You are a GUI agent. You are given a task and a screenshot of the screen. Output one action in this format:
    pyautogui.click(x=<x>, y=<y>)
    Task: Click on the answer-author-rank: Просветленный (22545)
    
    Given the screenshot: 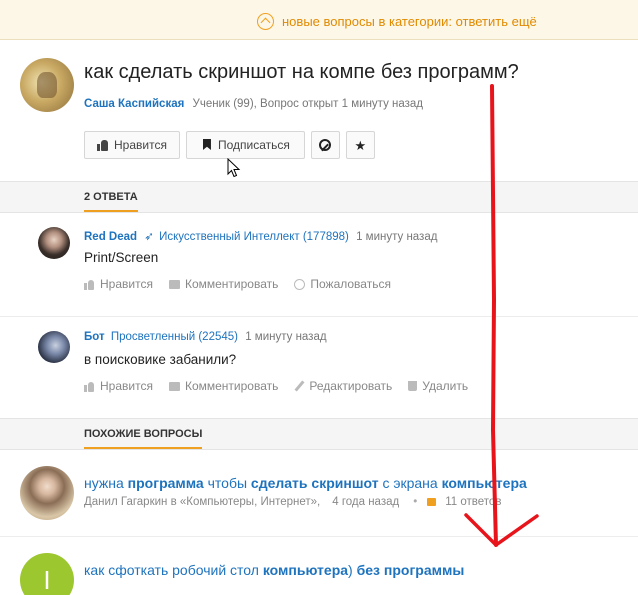 What is the action you would take?
    pyautogui.click(x=174, y=337)
    